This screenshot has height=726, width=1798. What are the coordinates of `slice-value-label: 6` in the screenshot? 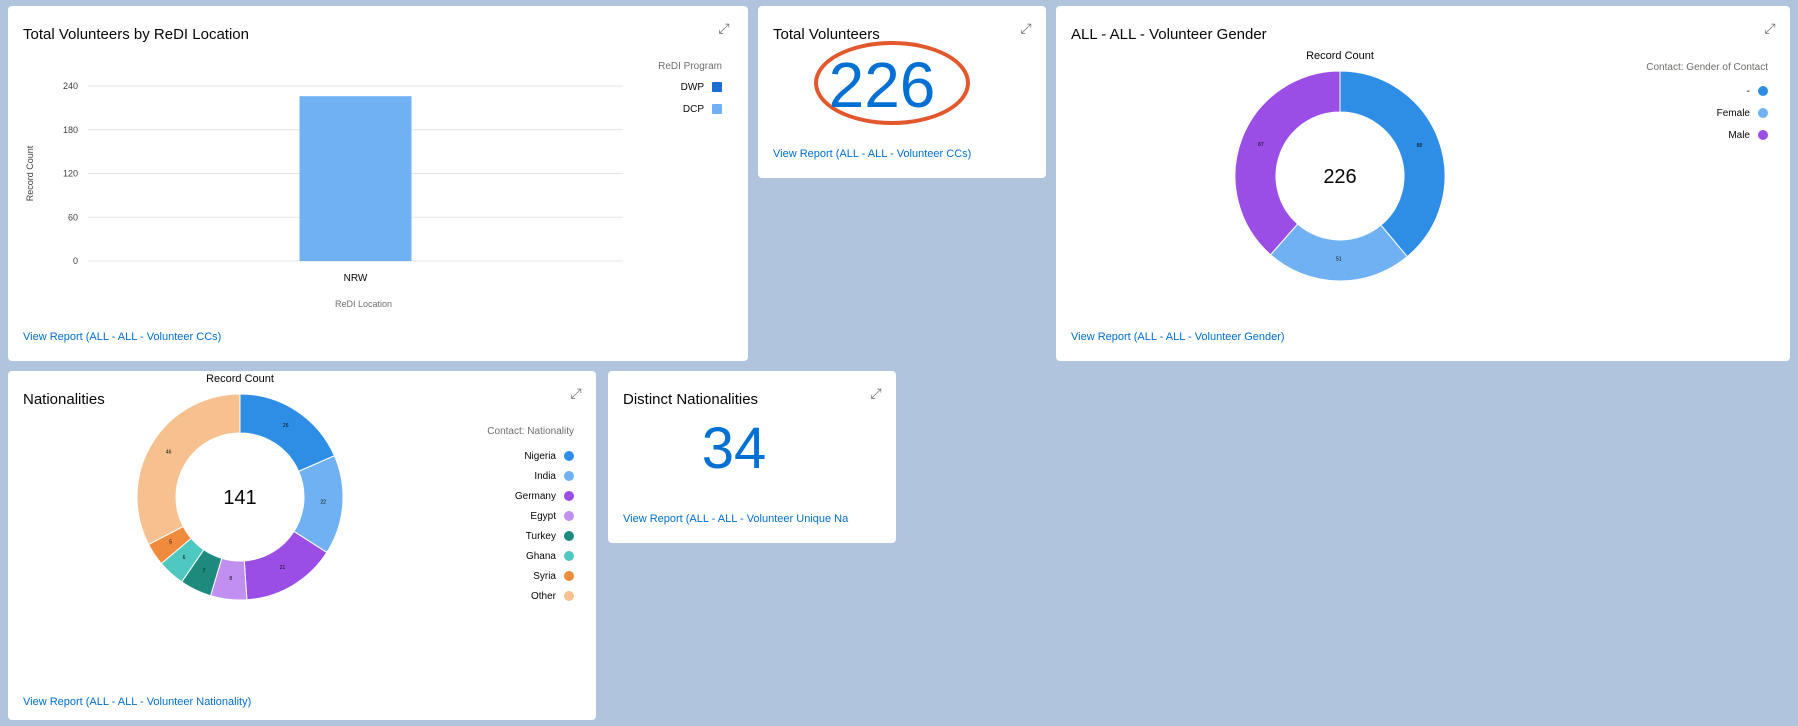 It's located at (184, 558).